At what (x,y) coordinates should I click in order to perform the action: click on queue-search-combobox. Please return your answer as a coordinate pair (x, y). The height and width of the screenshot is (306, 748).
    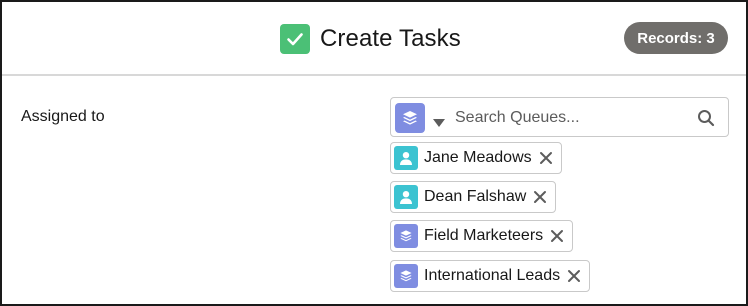
    Looking at the image, I should click on (559, 117).